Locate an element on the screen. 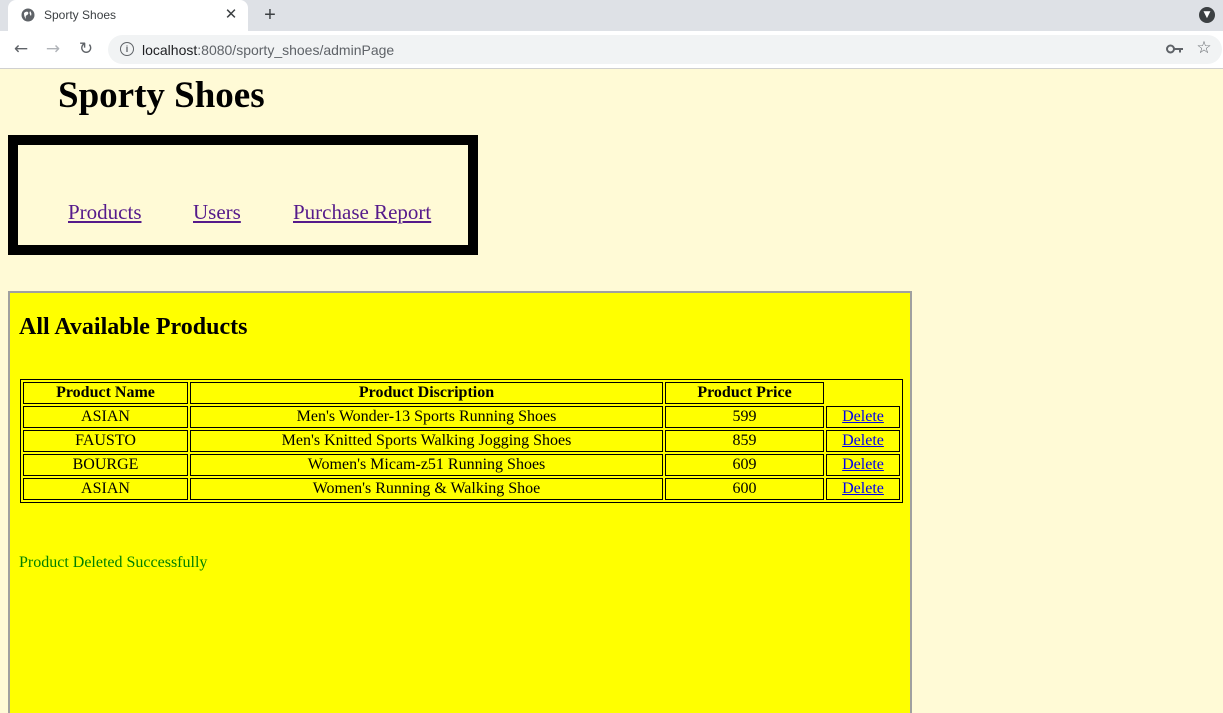 The height and width of the screenshot is (713, 1223). cell-product-price: 859 is located at coordinates (744, 441).